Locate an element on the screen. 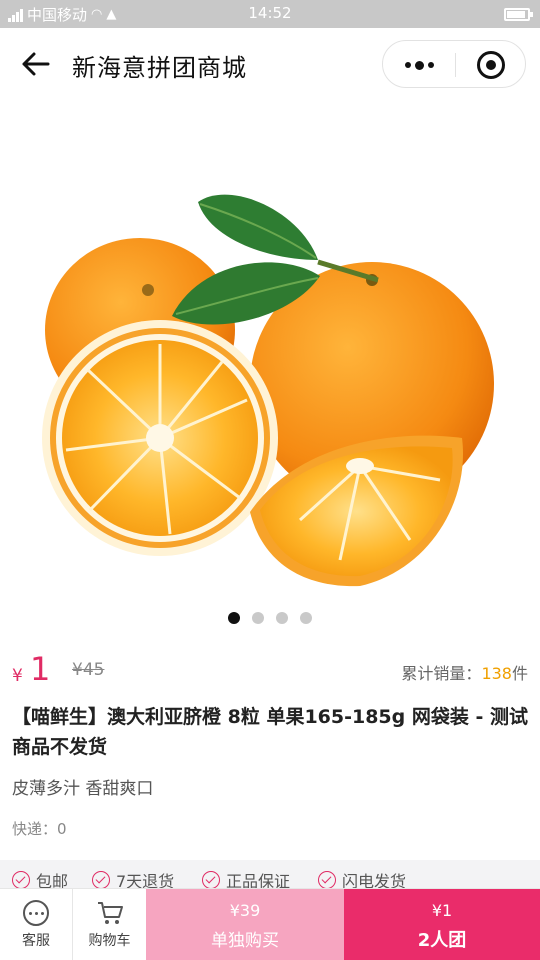 The width and height of the screenshot is (540, 960). sales-count: 累计销量：138件 is located at coordinates (464, 672).